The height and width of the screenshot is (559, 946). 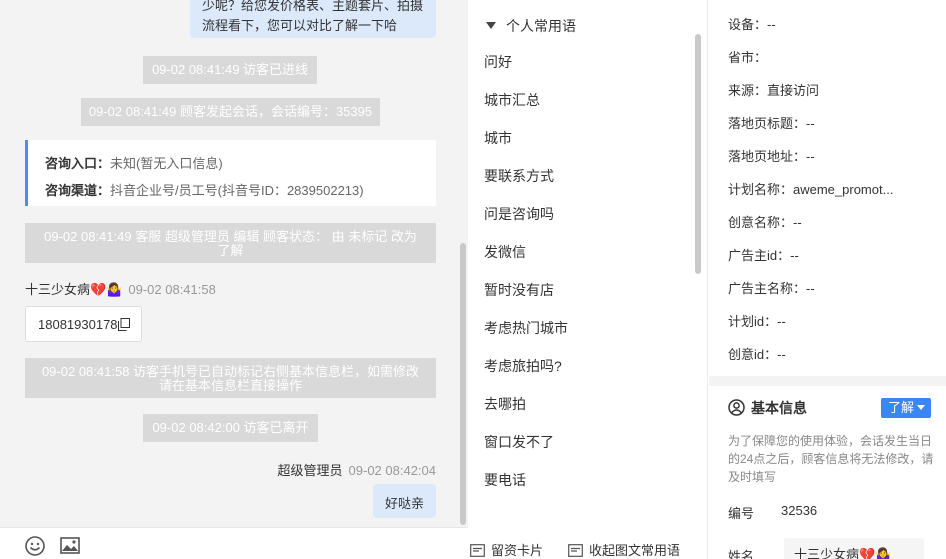 I want to click on visitor-message-meta: 十三少女病💔🤷‍♀️ 09-02 08:41:58, so click(x=120, y=290).